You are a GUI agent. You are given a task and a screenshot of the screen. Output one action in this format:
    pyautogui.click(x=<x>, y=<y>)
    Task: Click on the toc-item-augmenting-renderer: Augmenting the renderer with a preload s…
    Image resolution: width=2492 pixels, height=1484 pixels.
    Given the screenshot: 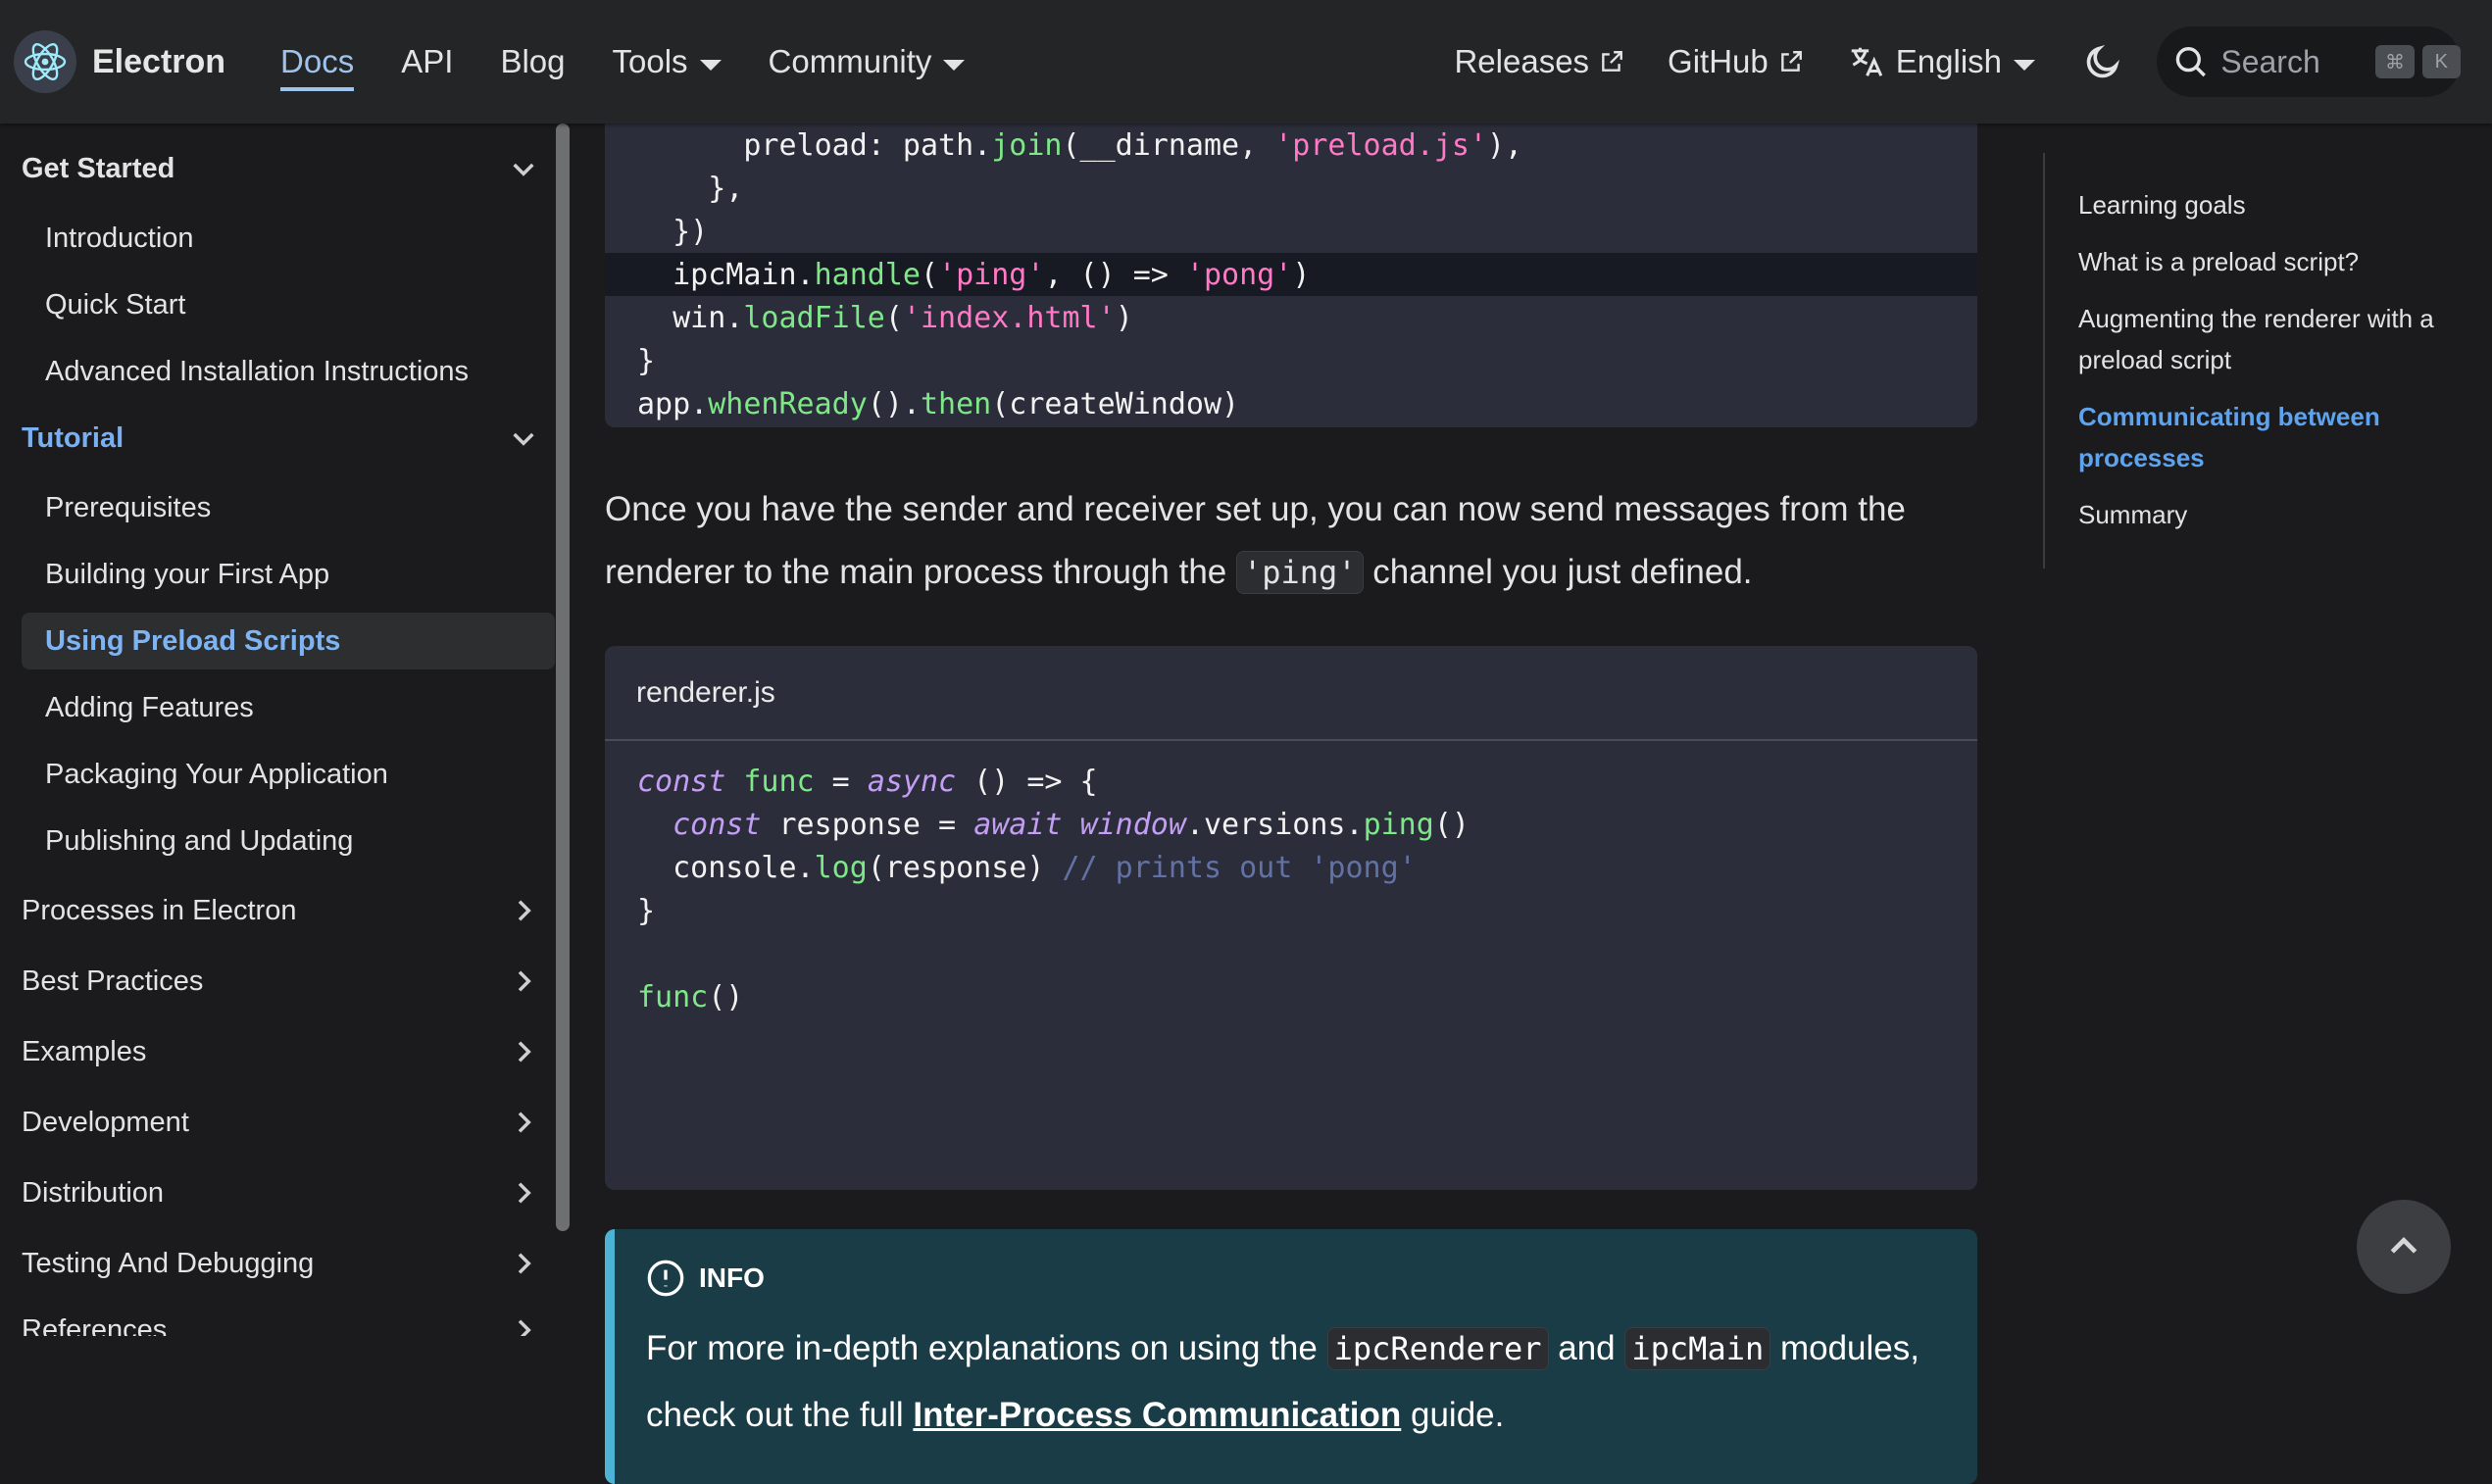 What is the action you would take?
    pyautogui.click(x=2264, y=339)
    